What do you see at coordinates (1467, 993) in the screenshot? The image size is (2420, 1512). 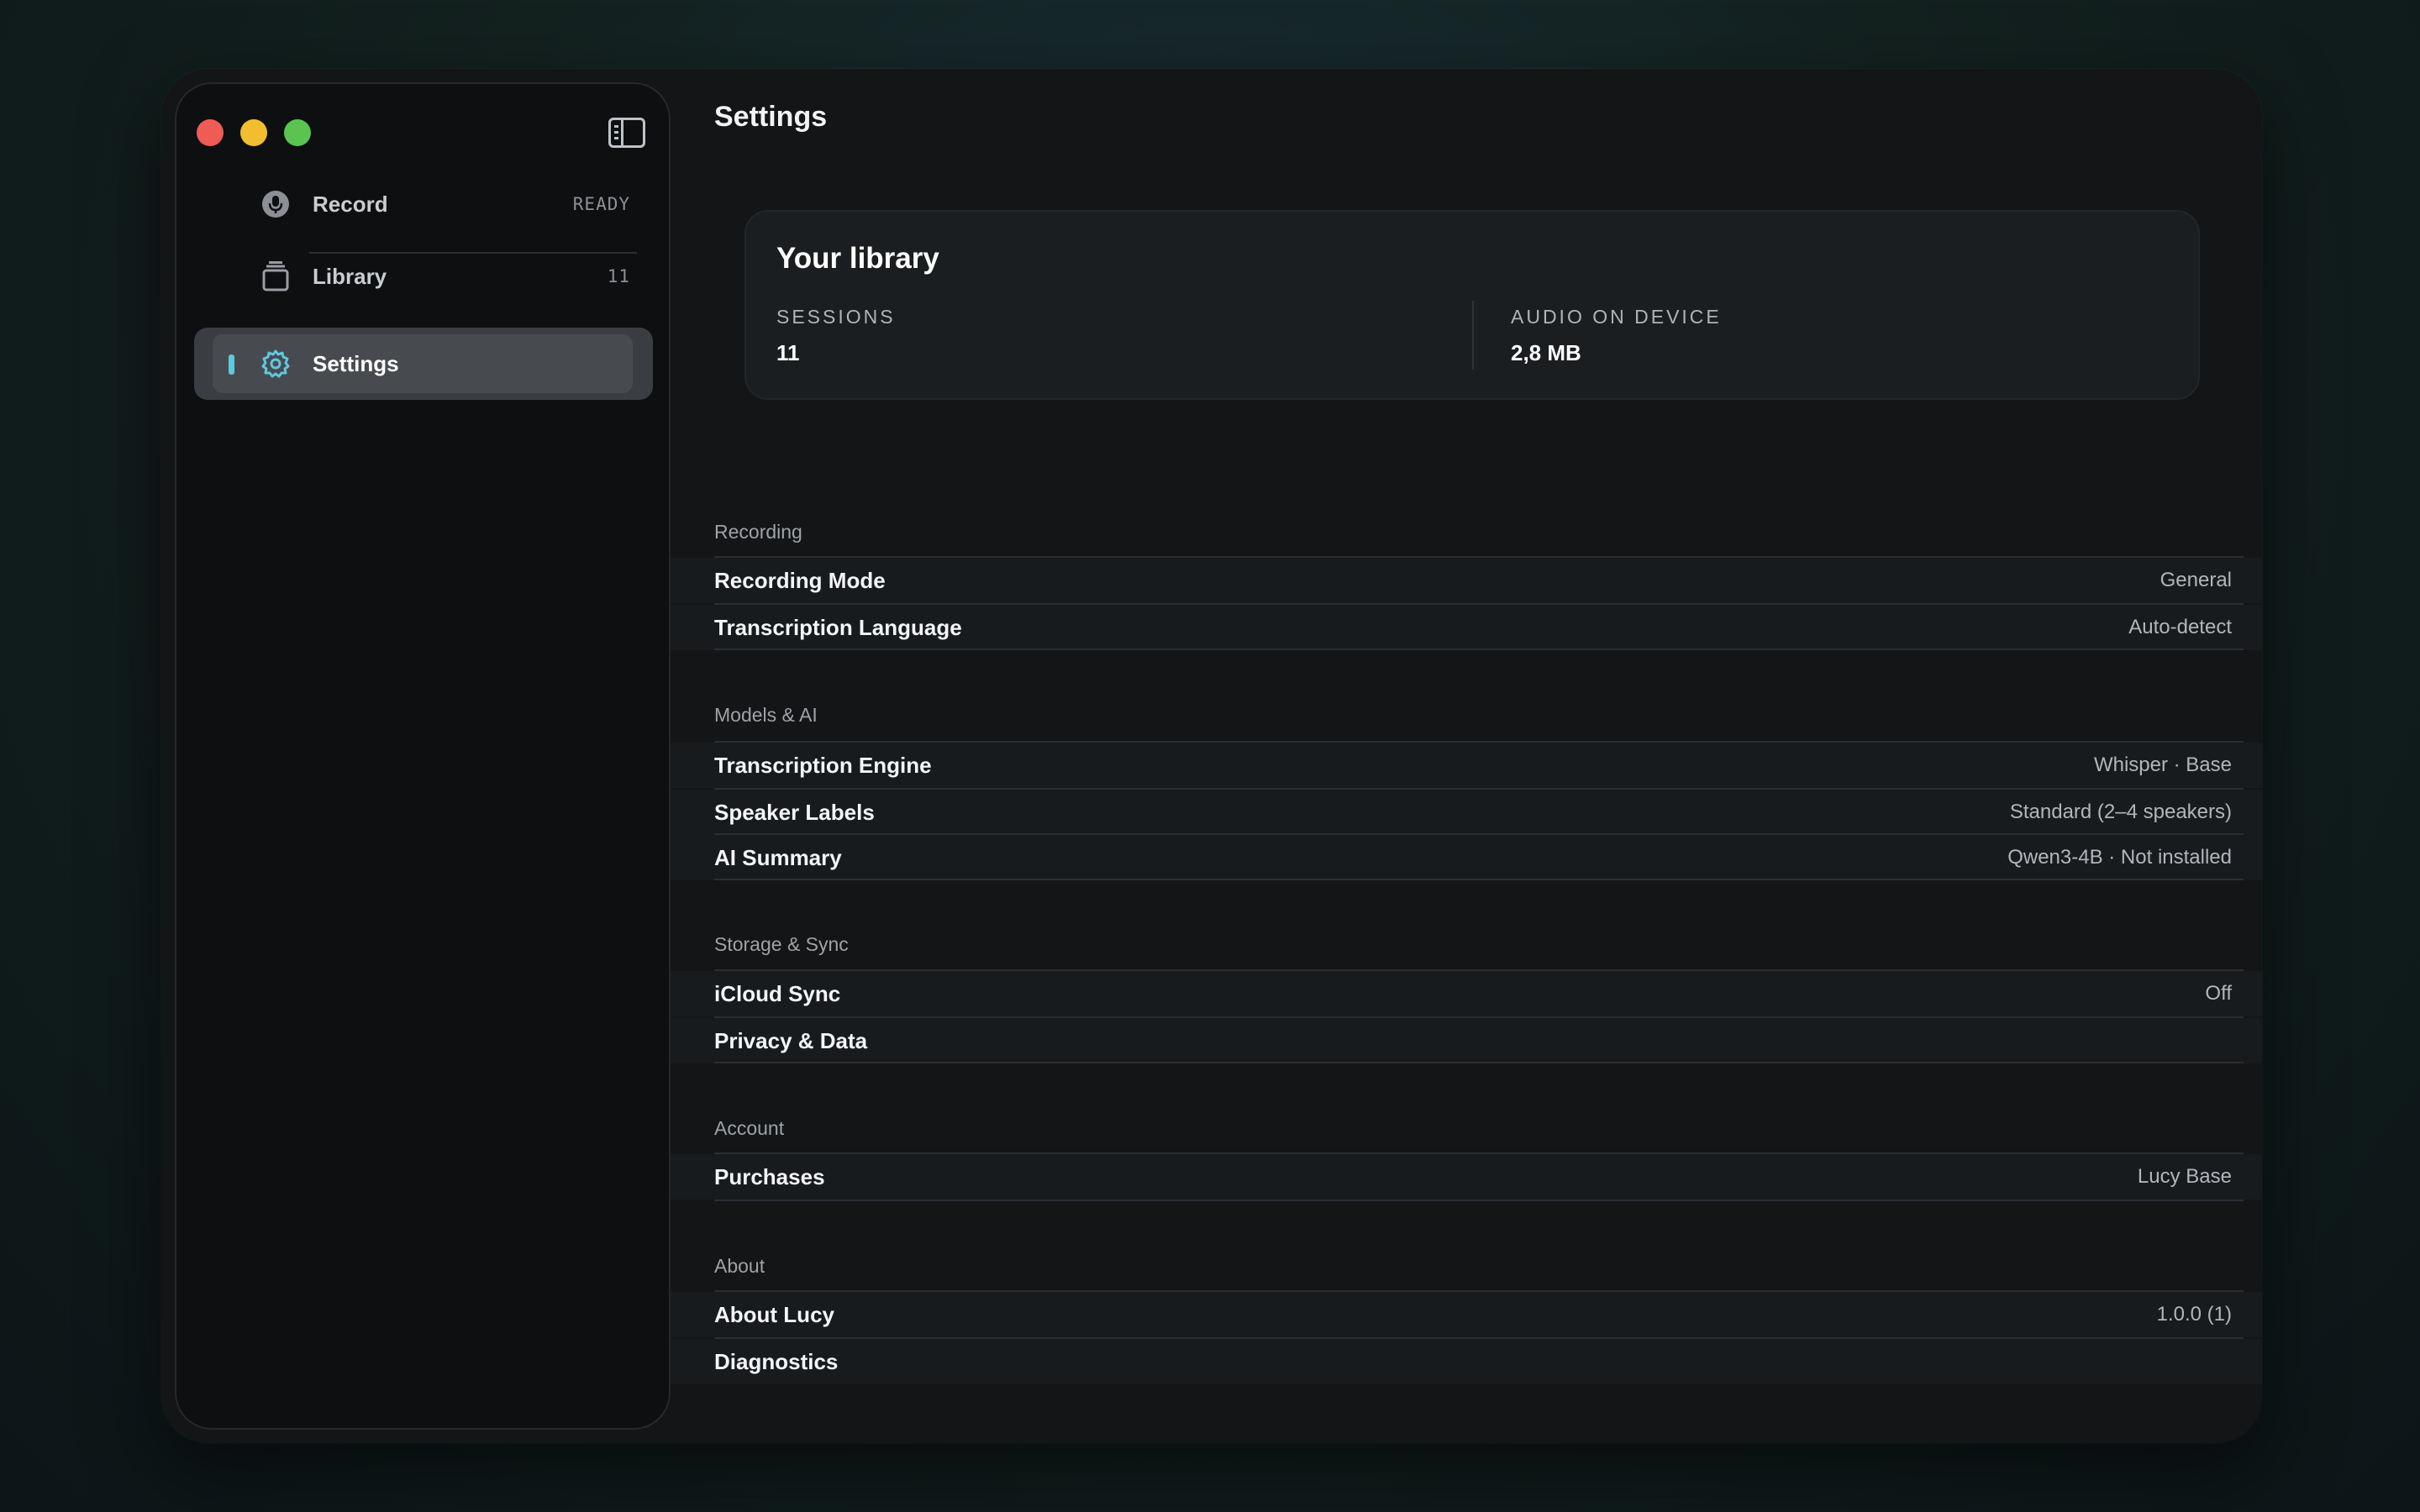 I see `setting-row-icloud-sync: iCloud Sync Off` at bounding box center [1467, 993].